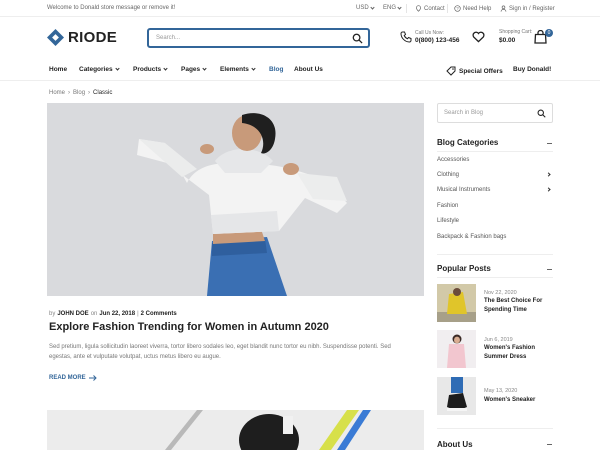  Describe the element at coordinates (58, 69) in the screenshot. I see `nav-item-home: Home` at that location.